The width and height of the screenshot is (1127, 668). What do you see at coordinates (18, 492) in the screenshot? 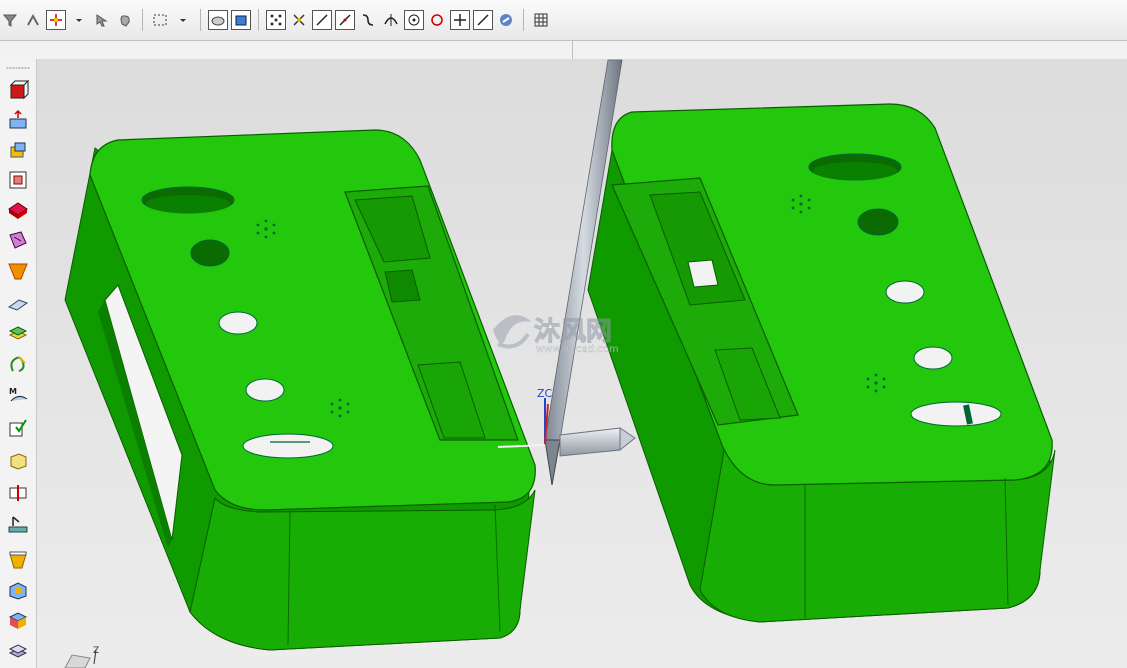
I see `split-body-icon` at bounding box center [18, 492].